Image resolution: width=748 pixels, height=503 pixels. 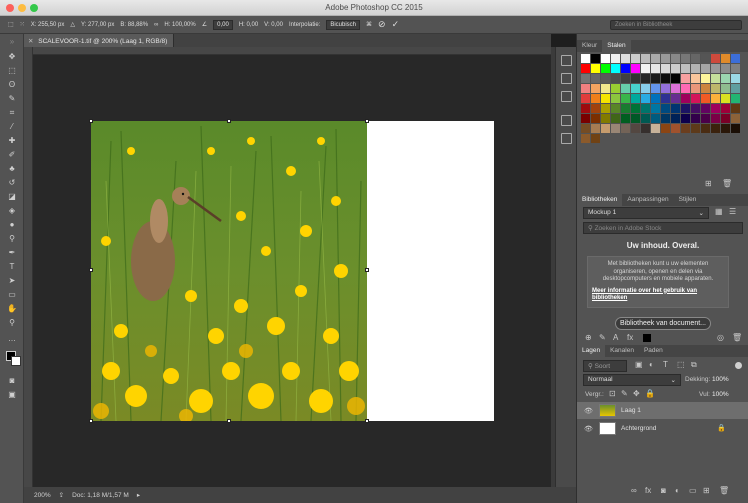 What do you see at coordinates (138, 495) in the screenshot?
I see `status-menu-icon: ▸` at bounding box center [138, 495].